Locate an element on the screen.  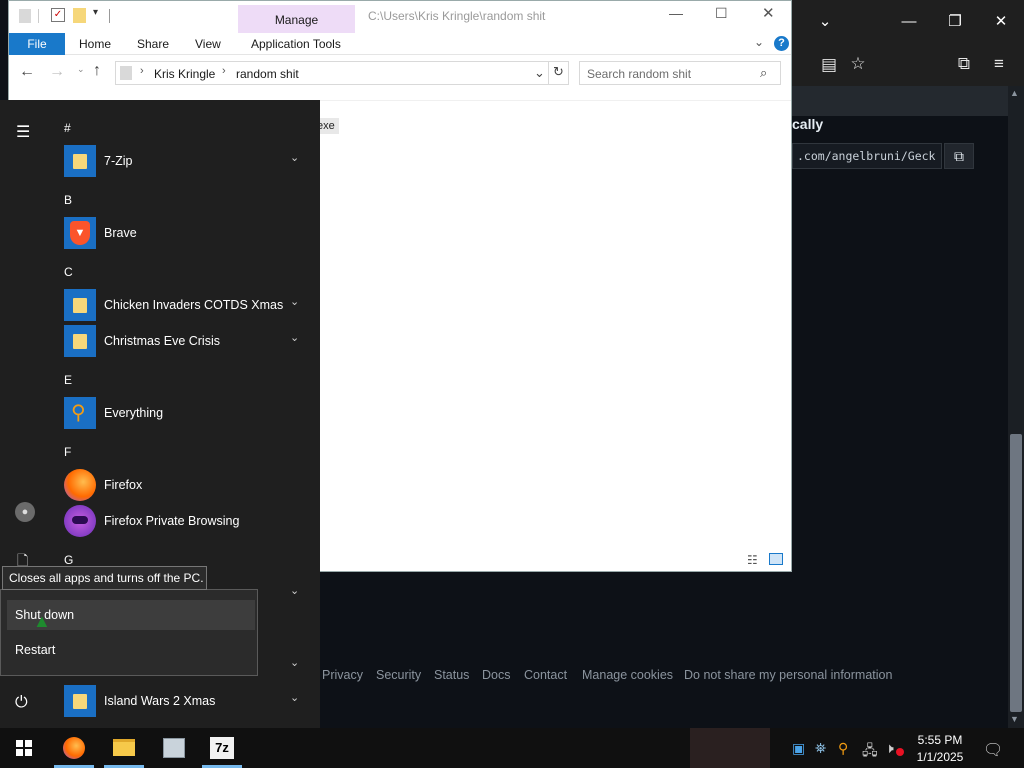
taskbar-7zip: 7z is located at coordinates (222, 748).